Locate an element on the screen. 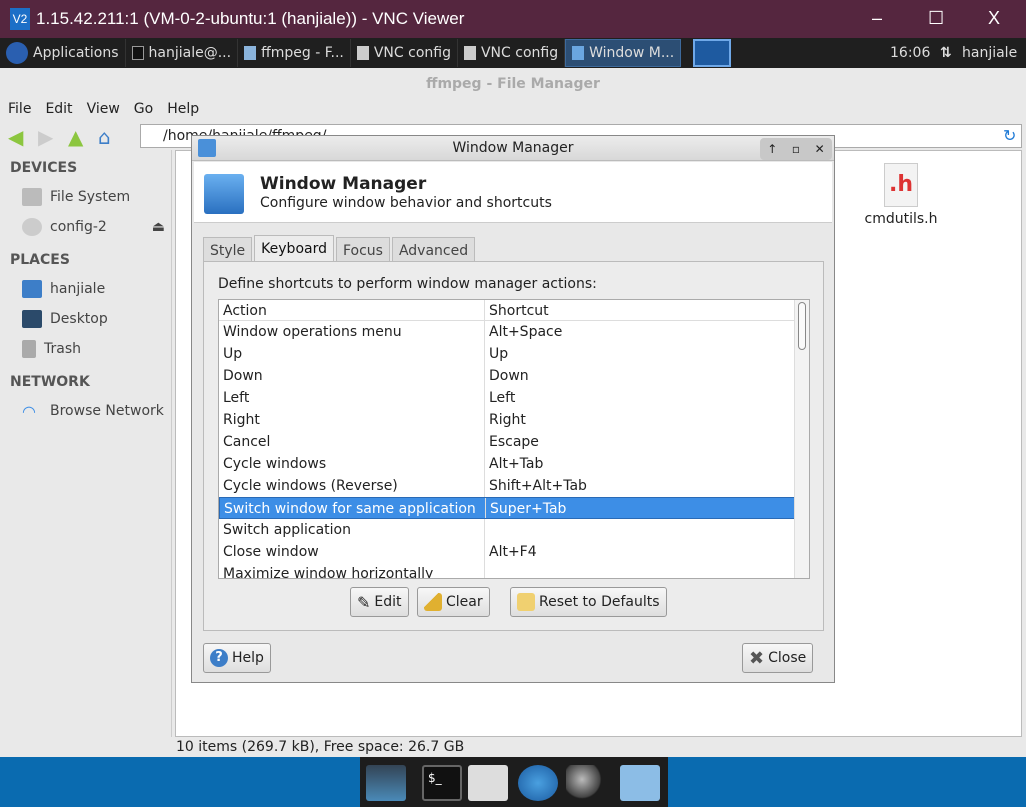 The height and width of the screenshot is (807, 1026). reset-to-defaults-button: Reset to Defaults is located at coordinates (588, 602).